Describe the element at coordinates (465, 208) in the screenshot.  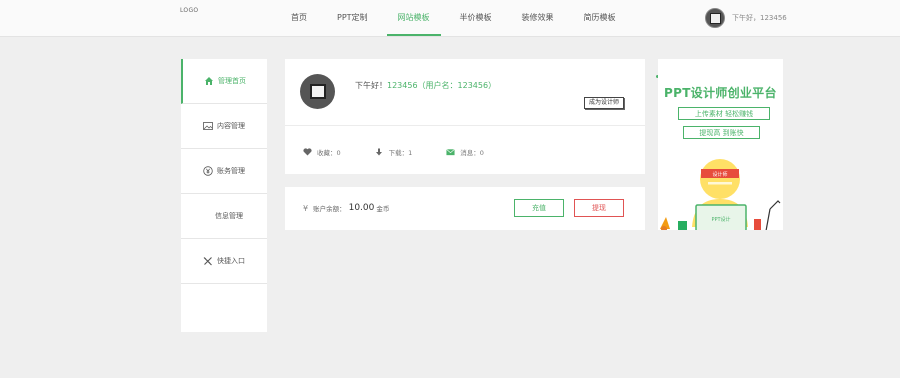
I see `balance-card: ¥ 账户余额： 10.00 金币 充值 提现` at that location.